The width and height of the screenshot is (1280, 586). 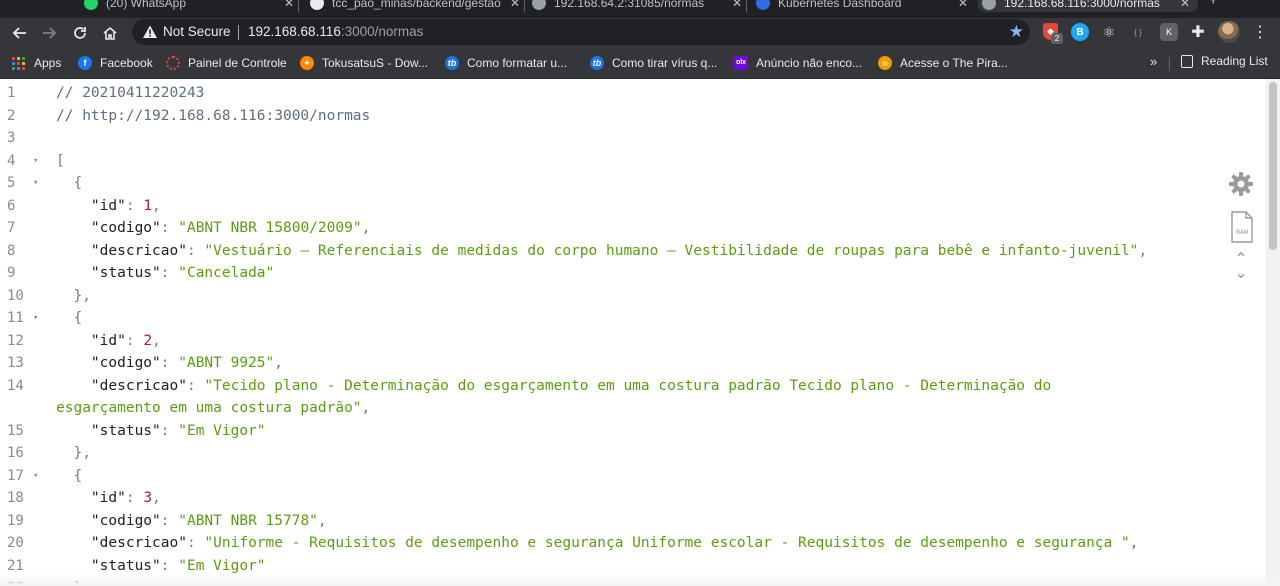 I want to click on code-text: "id": 2,, so click(x=108, y=341).